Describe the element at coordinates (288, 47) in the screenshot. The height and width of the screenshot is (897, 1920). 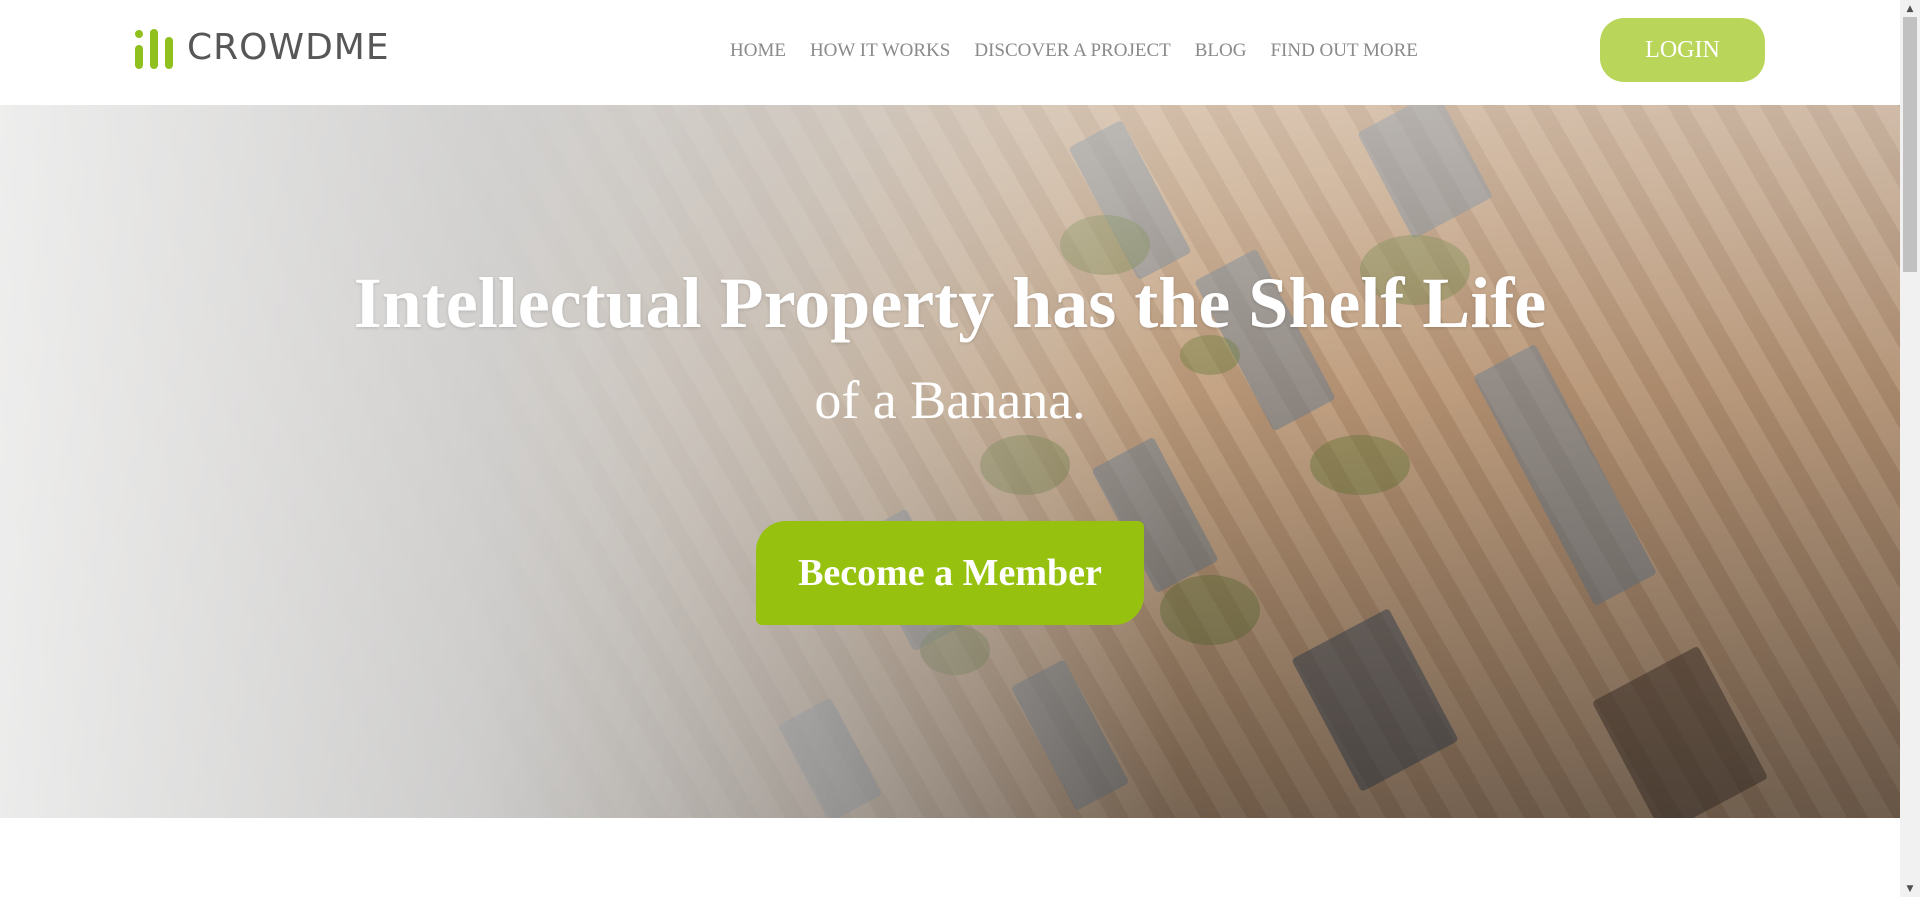
I see `brand-name: CROWDME` at that location.